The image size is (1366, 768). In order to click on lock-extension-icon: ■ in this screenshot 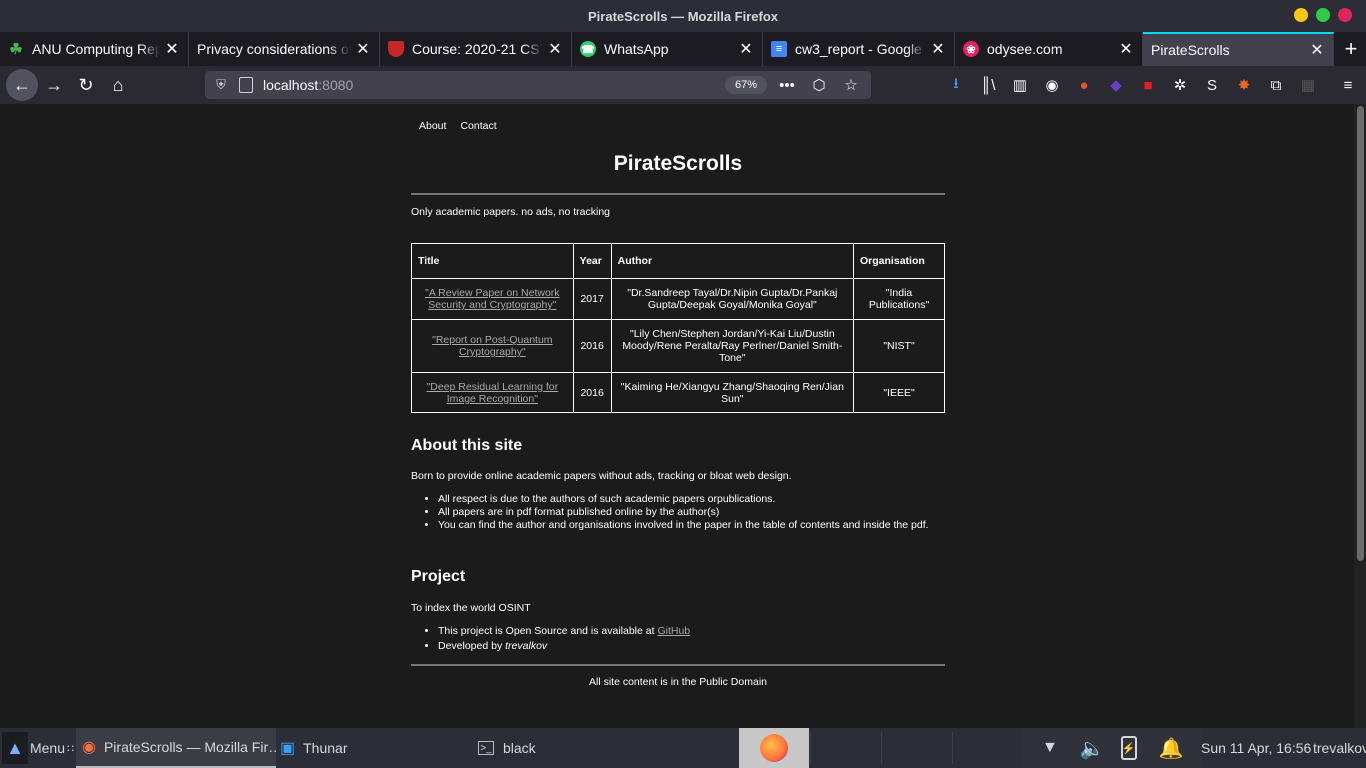, I will do `click(1148, 85)`.